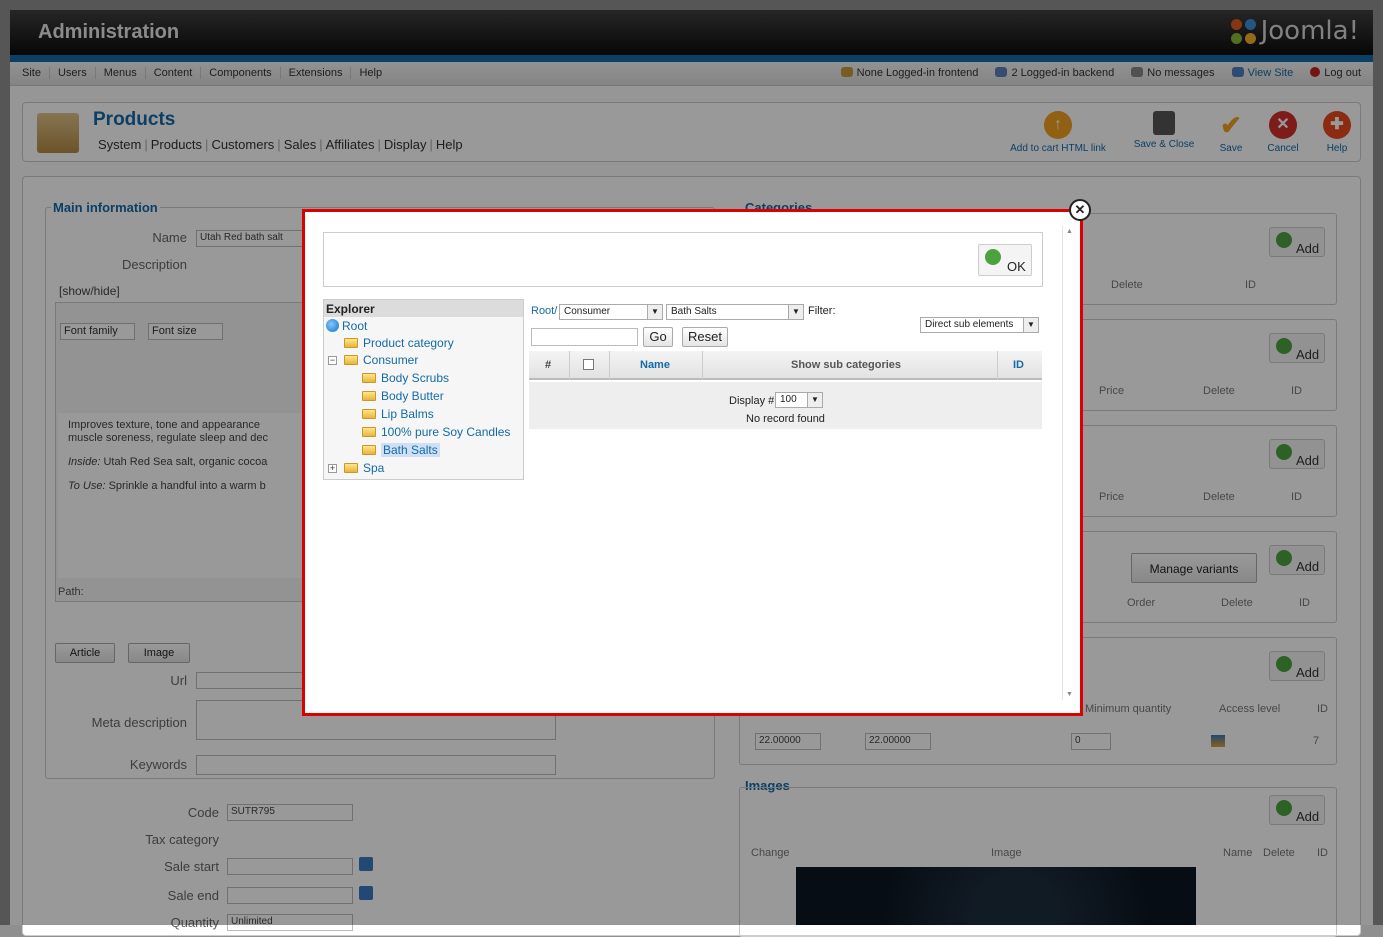 The height and width of the screenshot is (937, 1383). What do you see at coordinates (705, 337) in the screenshot?
I see `reset-button: Reset` at bounding box center [705, 337].